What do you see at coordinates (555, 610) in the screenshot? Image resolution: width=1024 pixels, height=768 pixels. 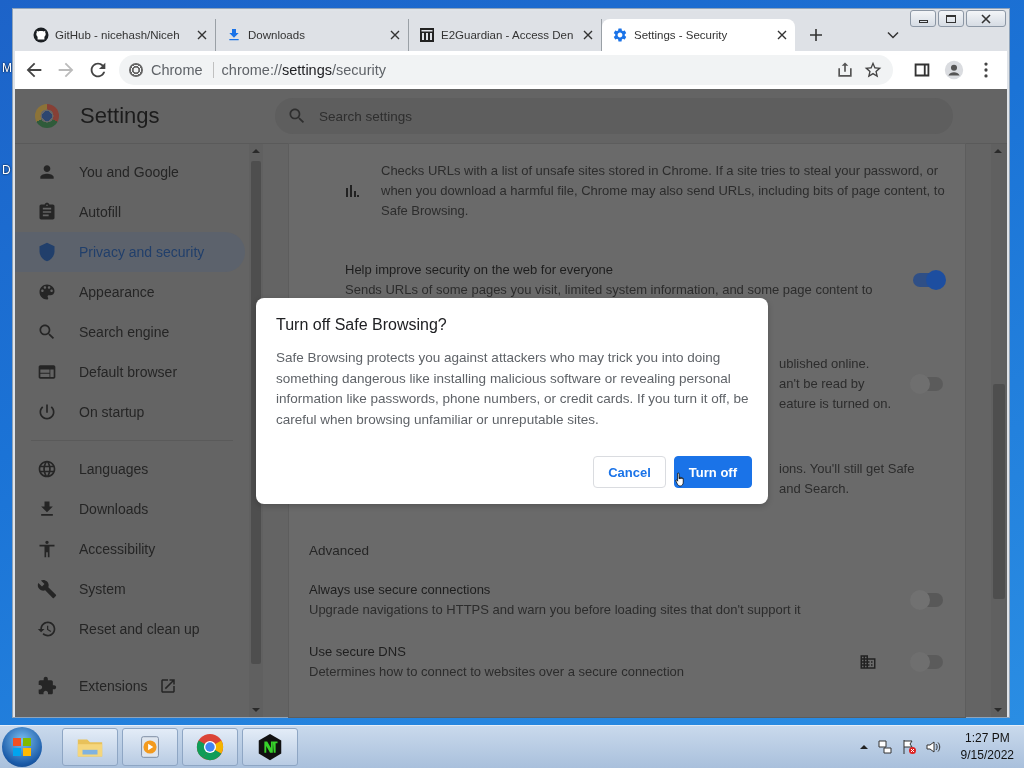 I see `setting-description: Upgrade navigations to HTTPS and warn you before loading sites that don't support it` at bounding box center [555, 610].